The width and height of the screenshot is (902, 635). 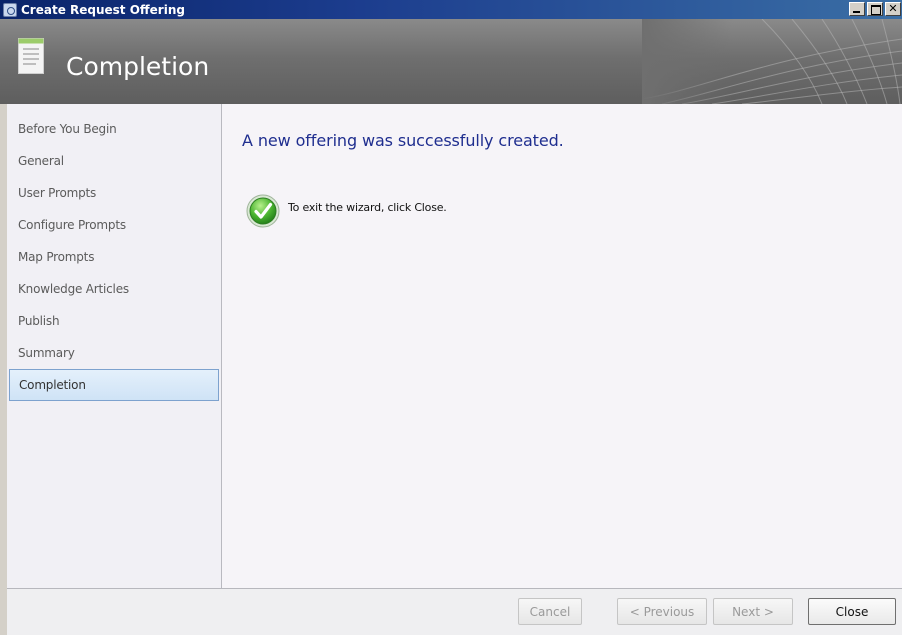 I want to click on minimize-button, so click(x=857, y=9).